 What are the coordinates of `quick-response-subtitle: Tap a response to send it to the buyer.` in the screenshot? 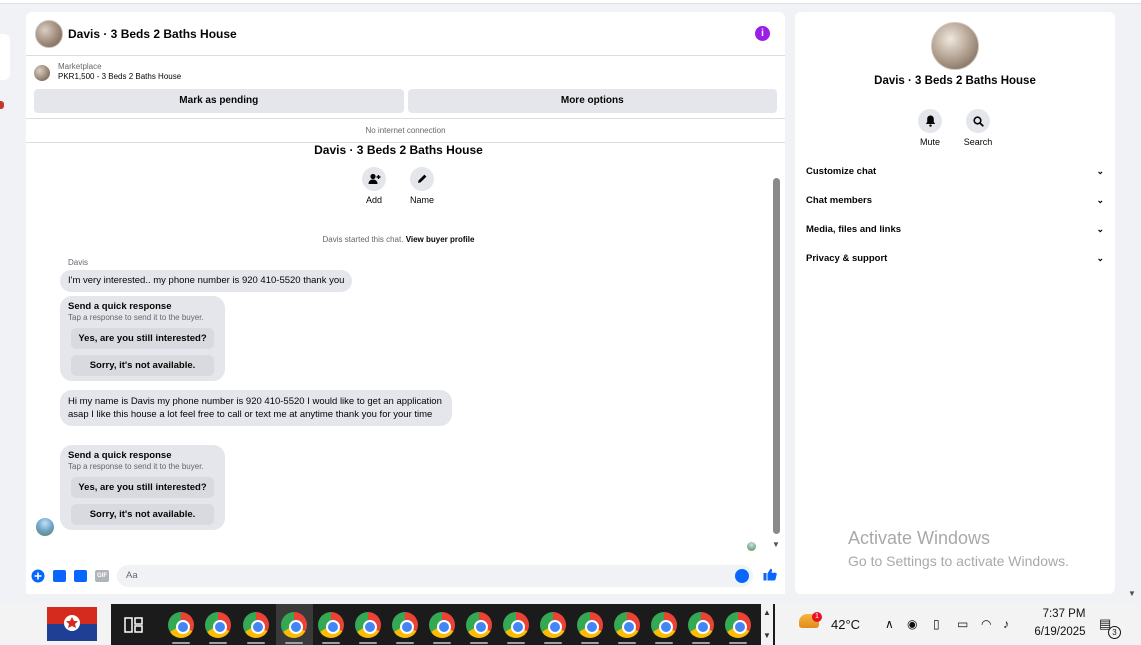 It's located at (136, 466).